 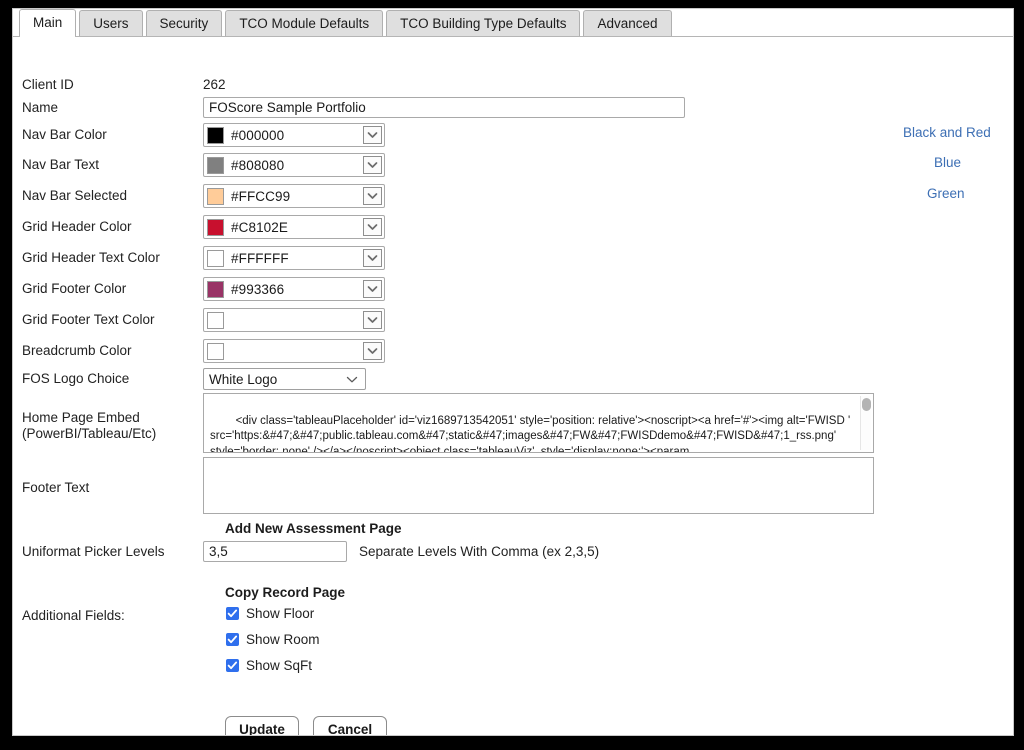 What do you see at coordinates (199, 135) in the screenshot?
I see `field-nav-bar-color: Nav Bar Color #000000` at bounding box center [199, 135].